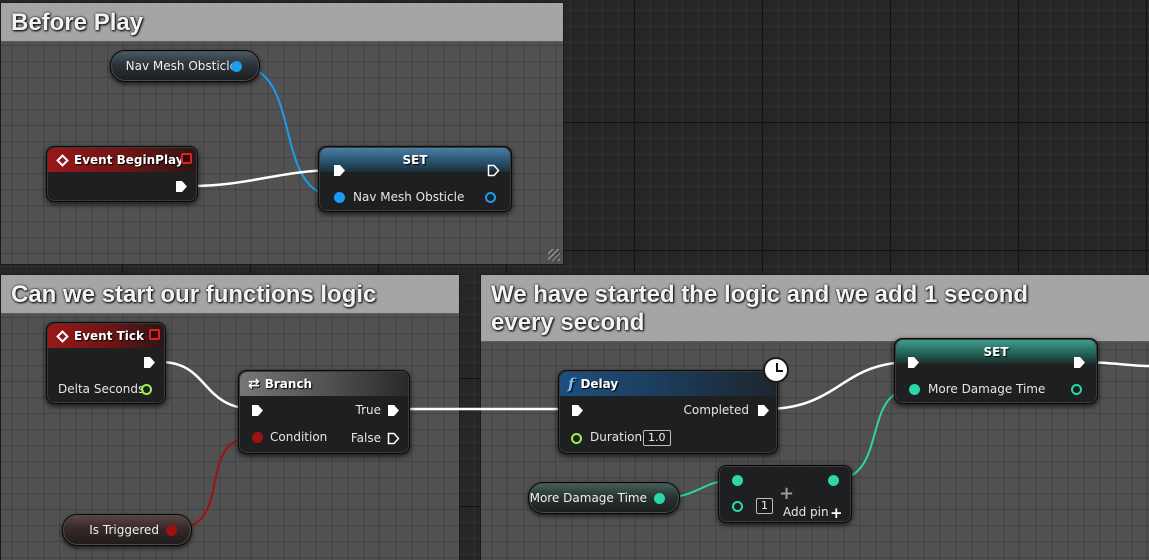  What do you see at coordinates (324, 412) in the screenshot?
I see `branch-node: ⇄ Branch True Condition False` at bounding box center [324, 412].